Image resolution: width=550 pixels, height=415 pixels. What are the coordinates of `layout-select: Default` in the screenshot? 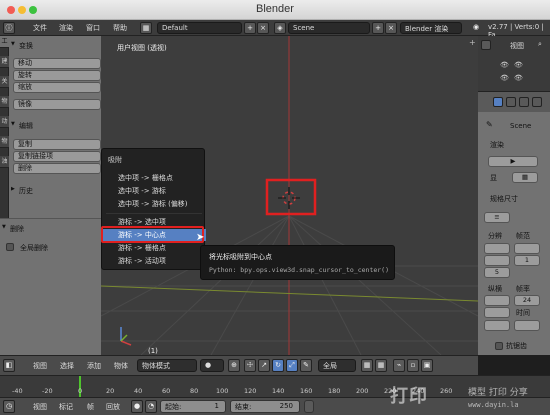 It's located at (199, 28).